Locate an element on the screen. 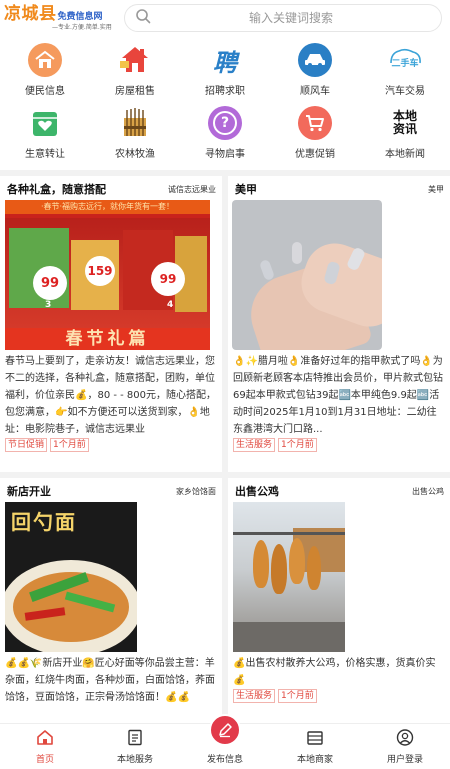 The image size is (450, 769). nav-label: 发布信息 is located at coordinates (224, 760).